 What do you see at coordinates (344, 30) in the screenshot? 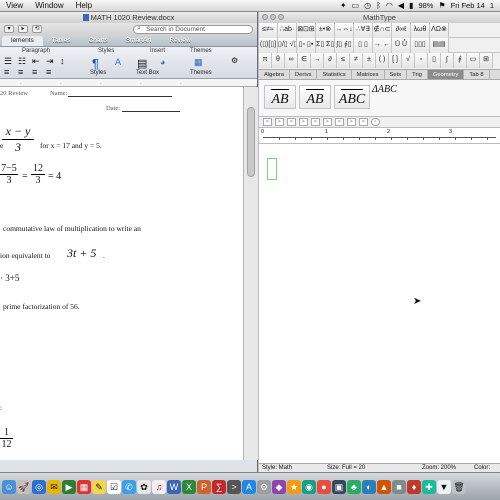
I see `palette-arrows: →⇔↓` at bounding box center [344, 30].